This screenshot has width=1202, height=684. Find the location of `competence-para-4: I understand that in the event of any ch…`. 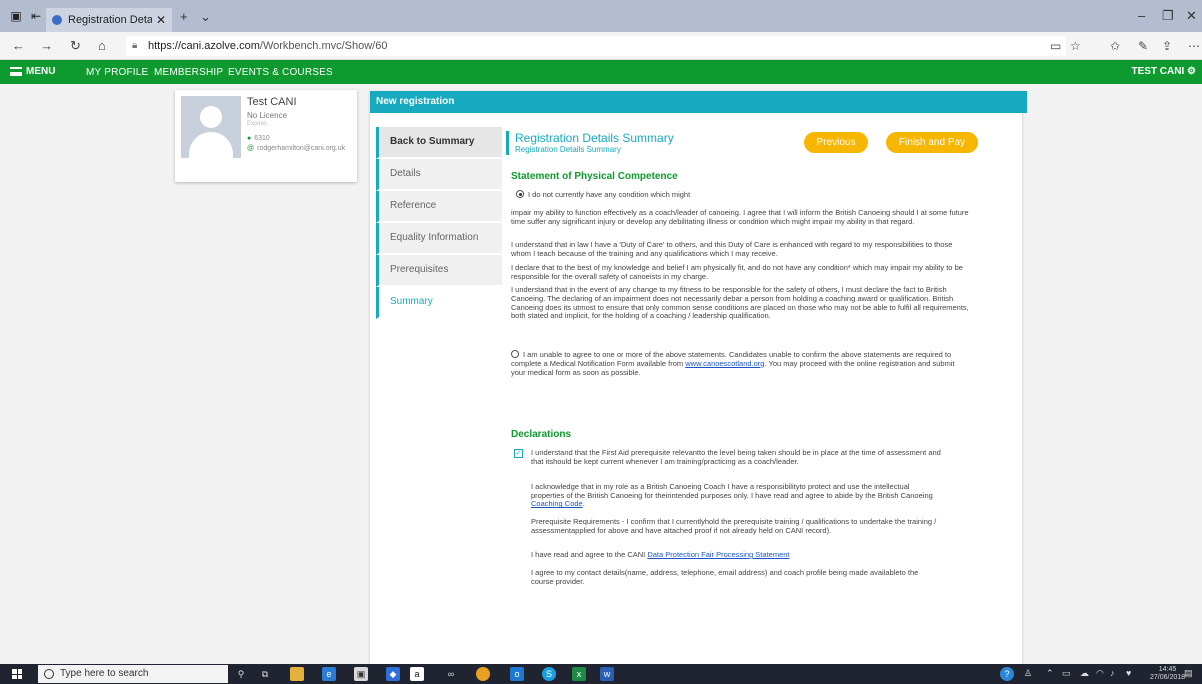

competence-para-4: I understand that in the event of any ch… is located at coordinates (740, 303).